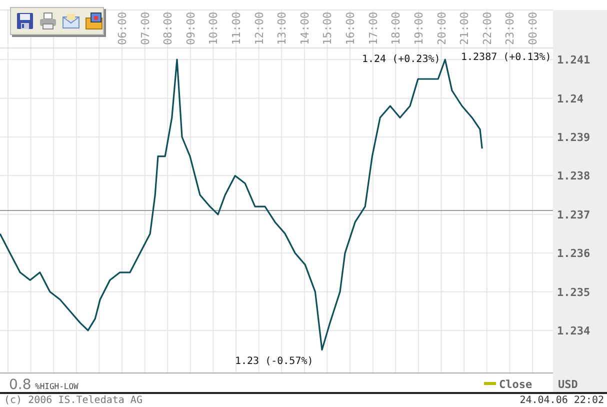  Describe the element at coordinates (573, 292) in the screenshot. I see `price-label: 1.235` at that location.